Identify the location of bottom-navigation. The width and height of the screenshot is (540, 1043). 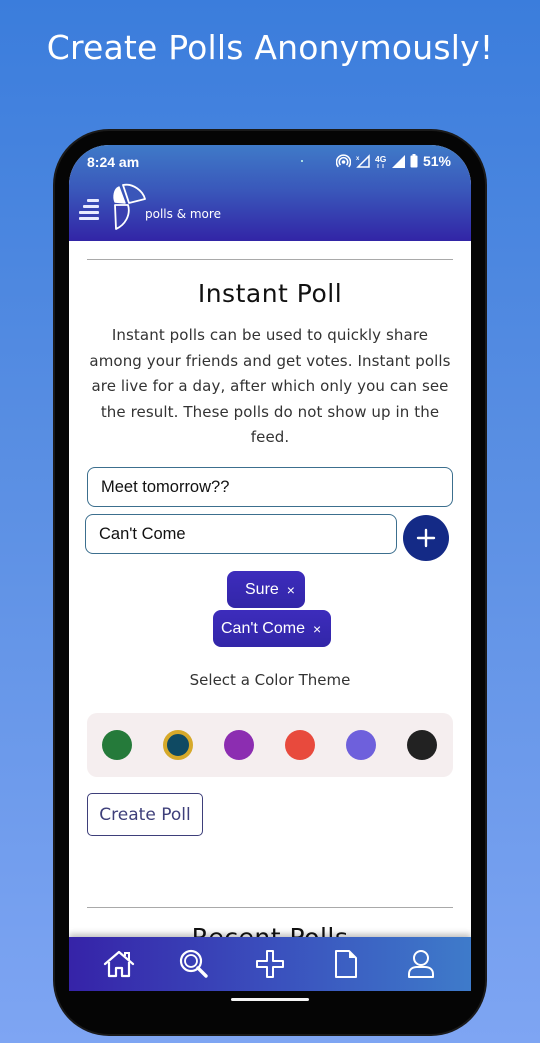
(270, 964).